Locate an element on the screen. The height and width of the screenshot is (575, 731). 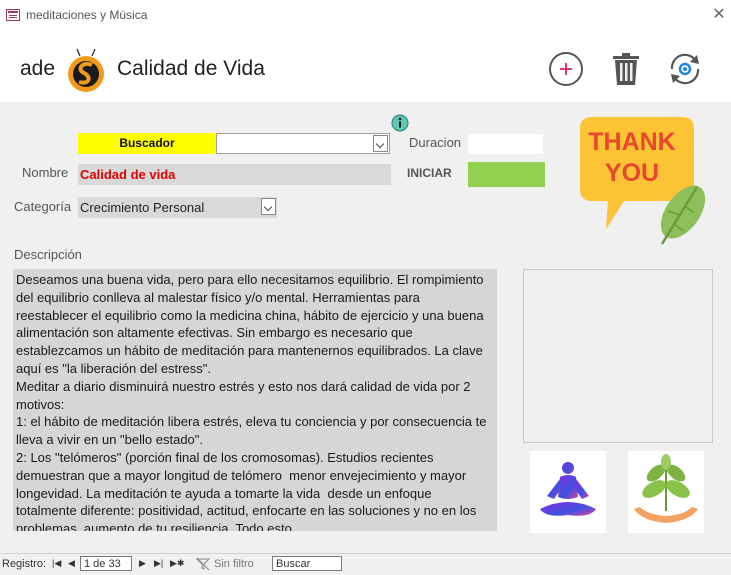
thank-you-image: THANK YOU is located at coordinates (643, 181).